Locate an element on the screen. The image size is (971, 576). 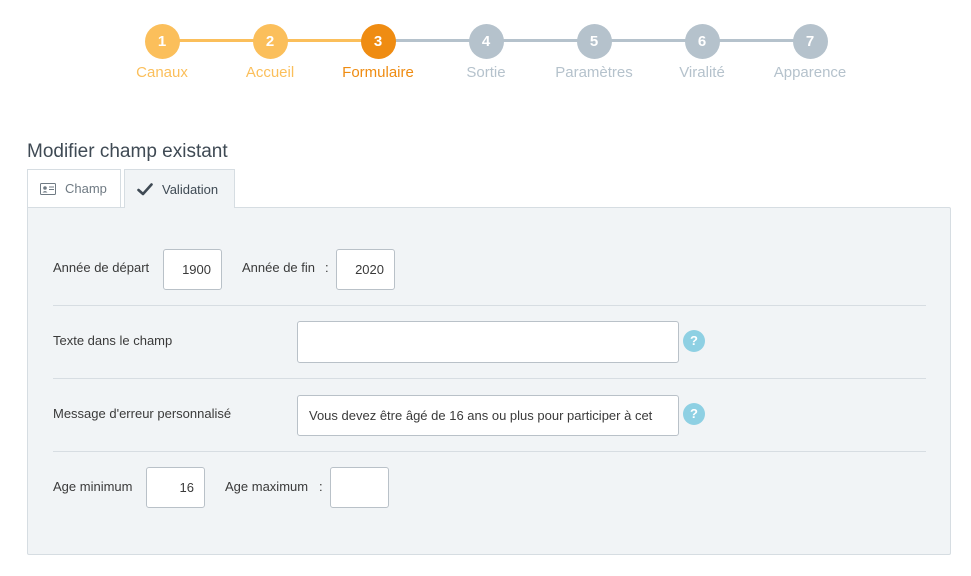
step-number: 4 is located at coordinates (486, 41).